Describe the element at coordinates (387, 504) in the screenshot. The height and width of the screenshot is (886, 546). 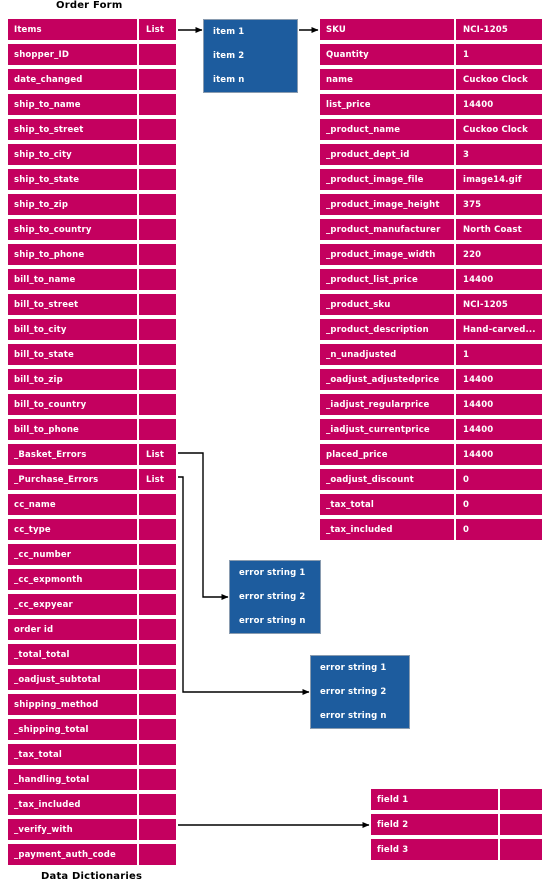
I see `item-detail-field-name: _tax_total` at that location.